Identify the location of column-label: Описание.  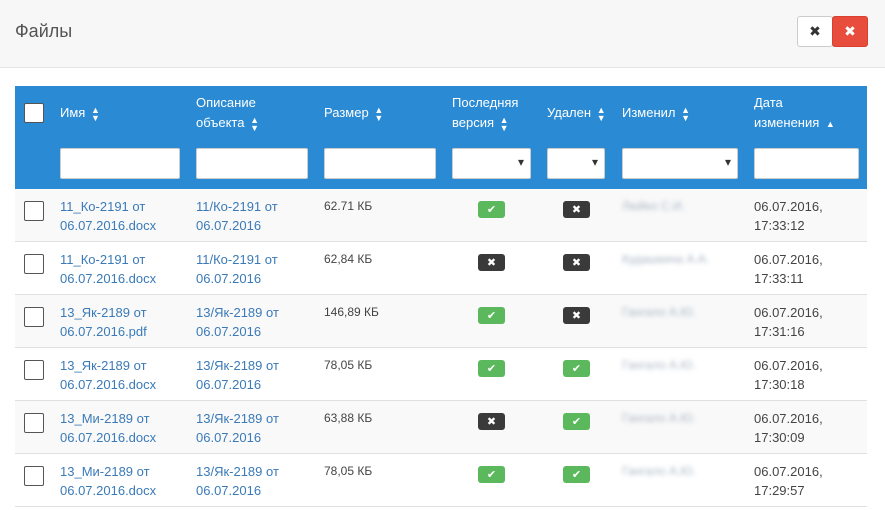
(226, 102).